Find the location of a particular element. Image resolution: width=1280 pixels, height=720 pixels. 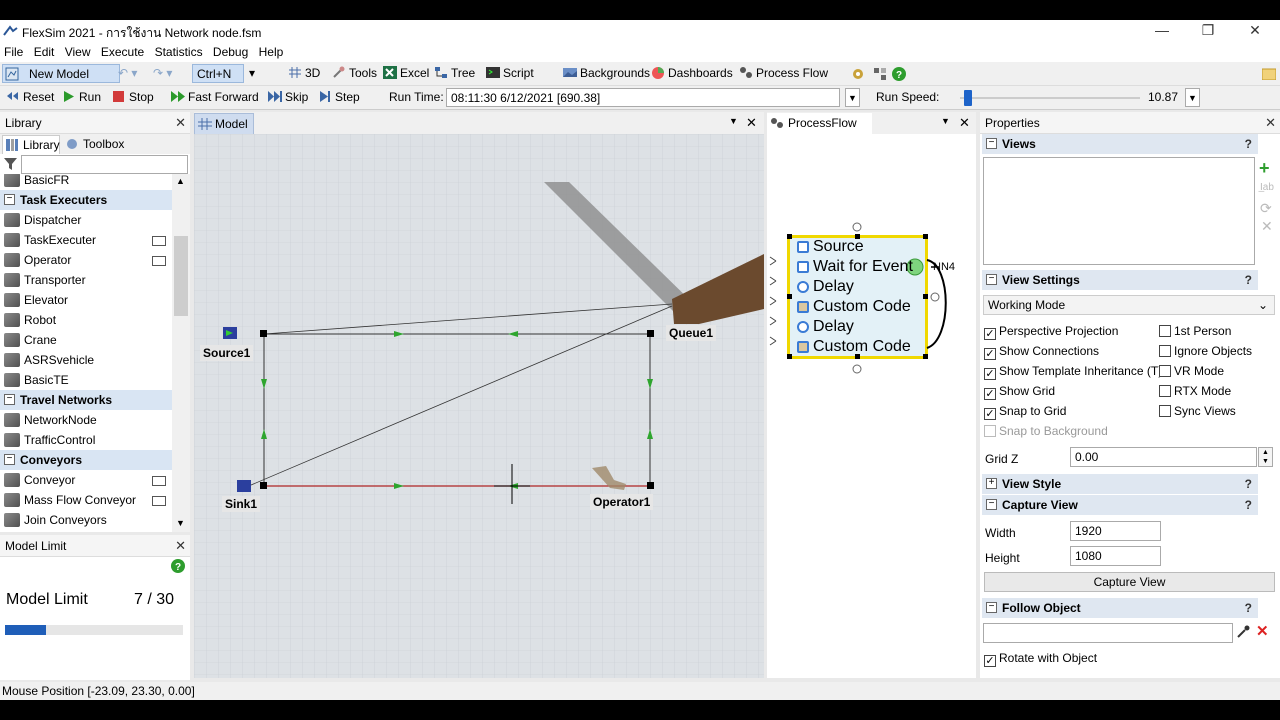

model-limit-help-icon: ? is located at coordinates (178, 566).